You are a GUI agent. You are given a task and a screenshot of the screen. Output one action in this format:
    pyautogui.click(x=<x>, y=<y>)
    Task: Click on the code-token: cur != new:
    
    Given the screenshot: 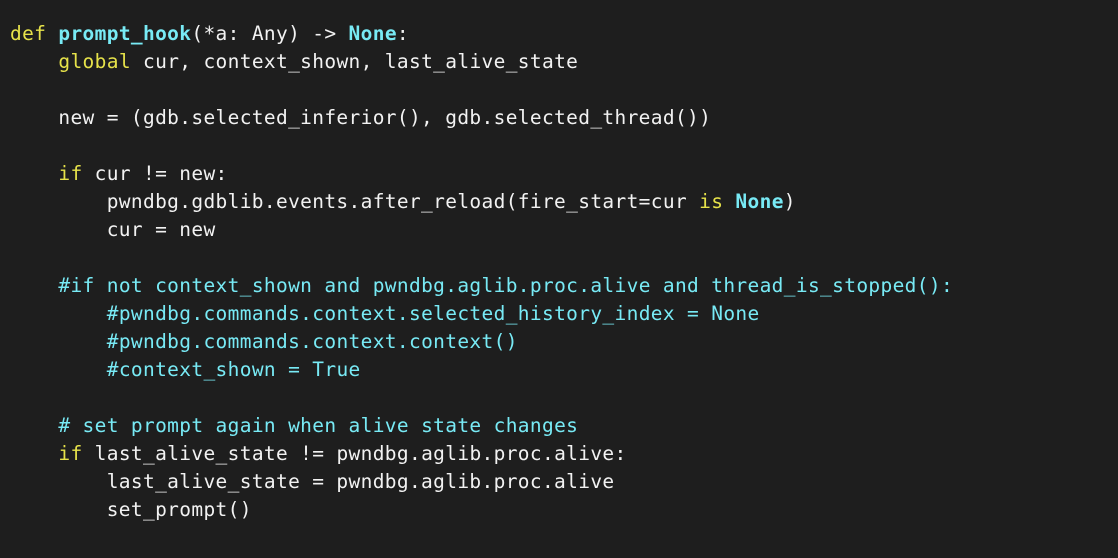 What is the action you would take?
    pyautogui.click(x=155, y=173)
    